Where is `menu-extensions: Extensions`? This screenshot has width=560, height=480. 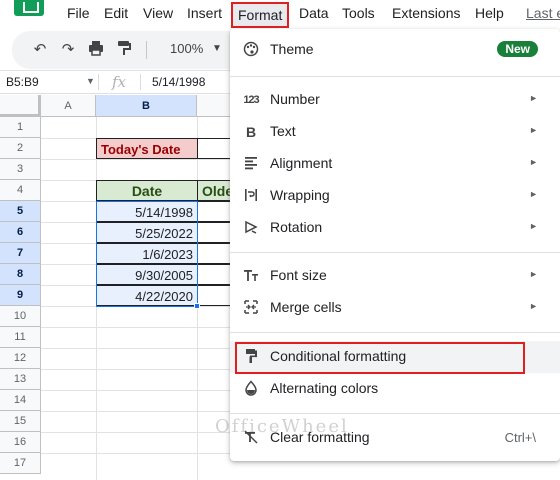
menu-extensions: Extensions is located at coordinates (426, 13).